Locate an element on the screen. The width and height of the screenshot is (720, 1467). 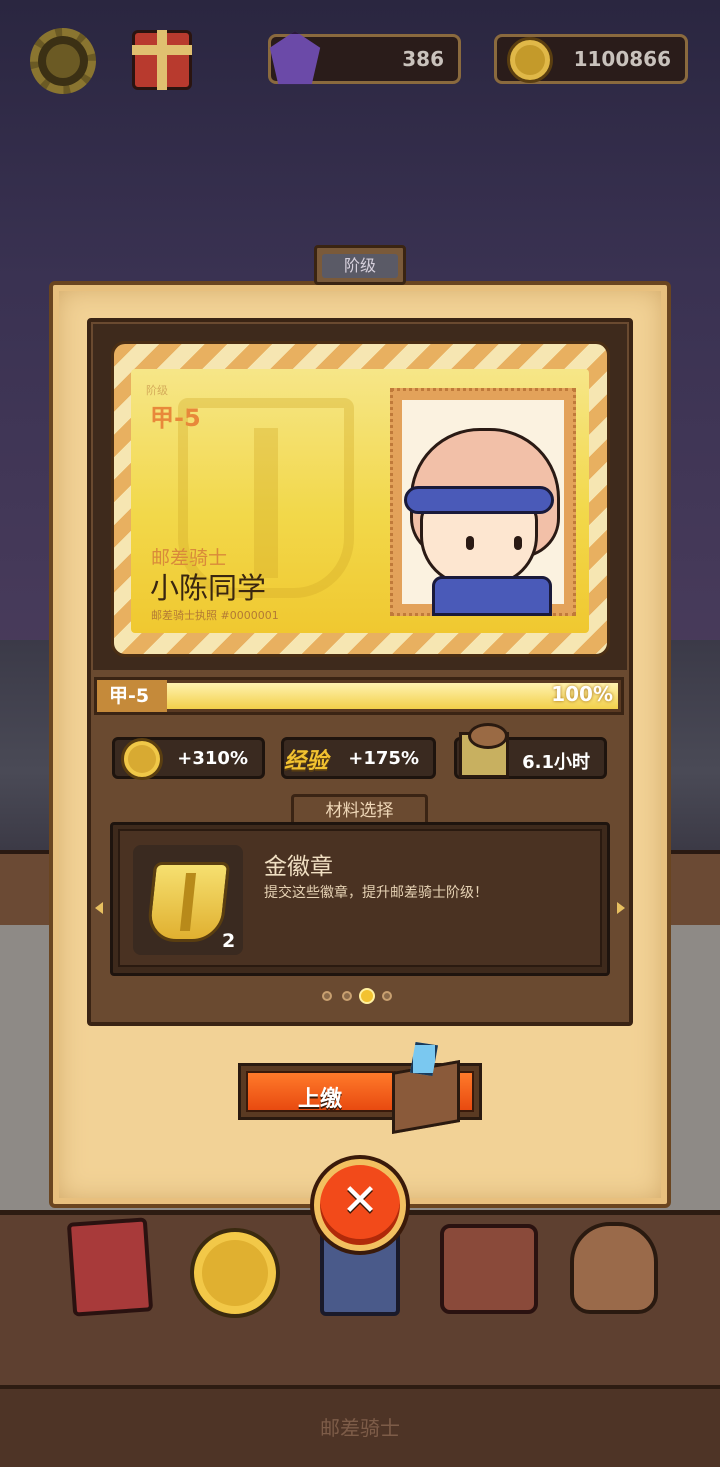
gem-counter: 386 is located at coordinates (364, 58).